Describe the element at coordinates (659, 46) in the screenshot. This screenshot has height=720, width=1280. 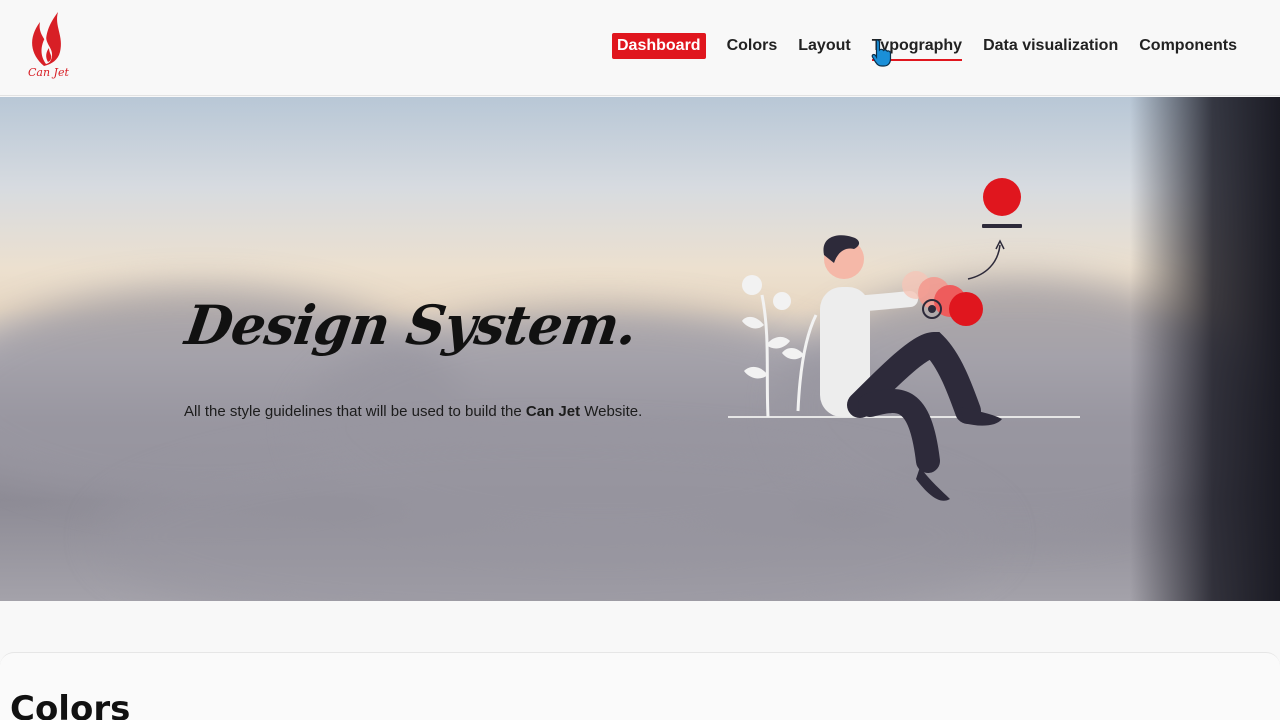
I see `nav-dashboard: Dashboard` at that location.